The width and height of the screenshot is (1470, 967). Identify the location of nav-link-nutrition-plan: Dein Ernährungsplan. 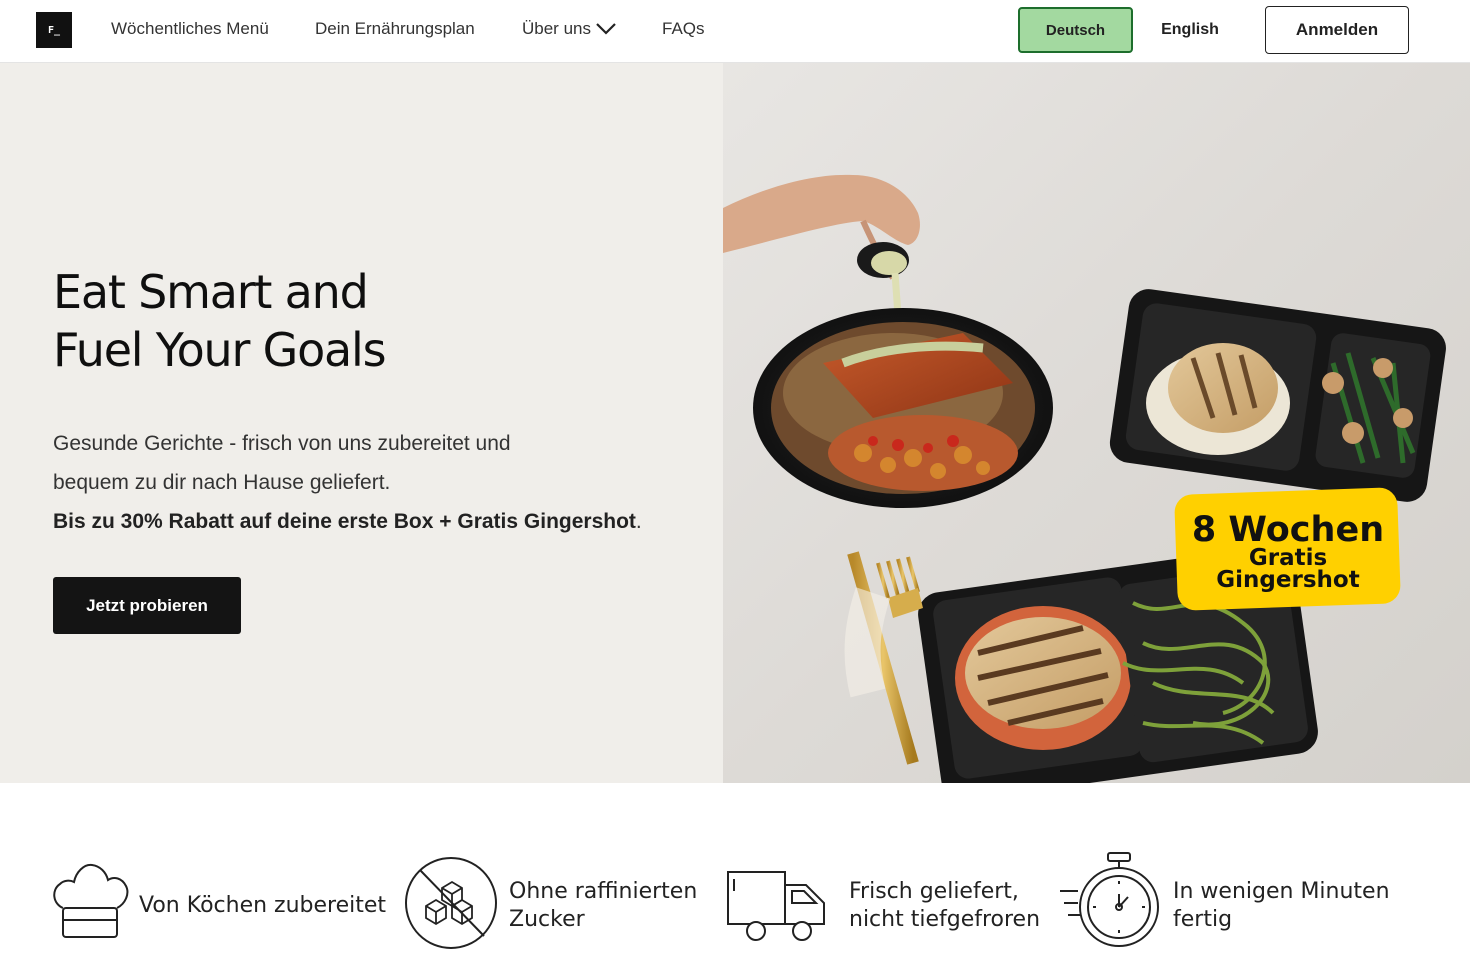
(395, 29).